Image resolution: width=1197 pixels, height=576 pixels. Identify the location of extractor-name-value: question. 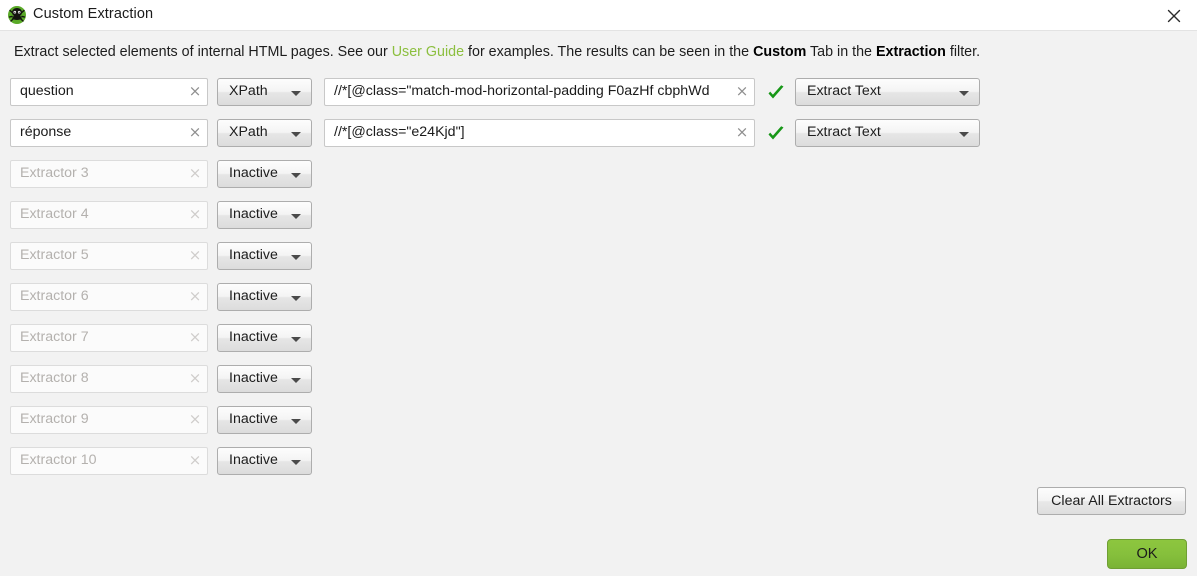
(47, 91).